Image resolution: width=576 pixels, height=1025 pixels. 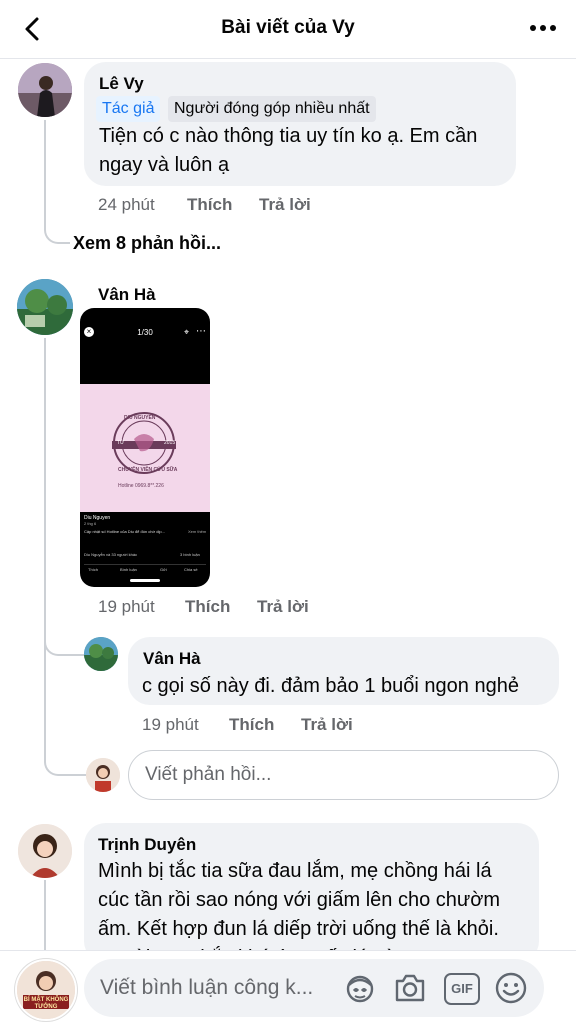 What do you see at coordinates (172, 659) in the screenshot?
I see `reply-author: Vân Hà` at bounding box center [172, 659].